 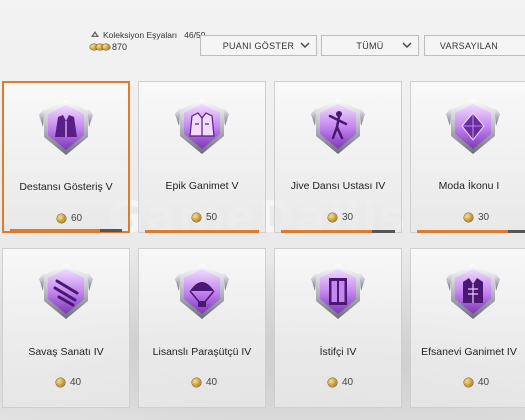 What do you see at coordinates (473, 126) in the screenshot?
I see `diamond-emblem-icon` at bounding box center [473, 126].